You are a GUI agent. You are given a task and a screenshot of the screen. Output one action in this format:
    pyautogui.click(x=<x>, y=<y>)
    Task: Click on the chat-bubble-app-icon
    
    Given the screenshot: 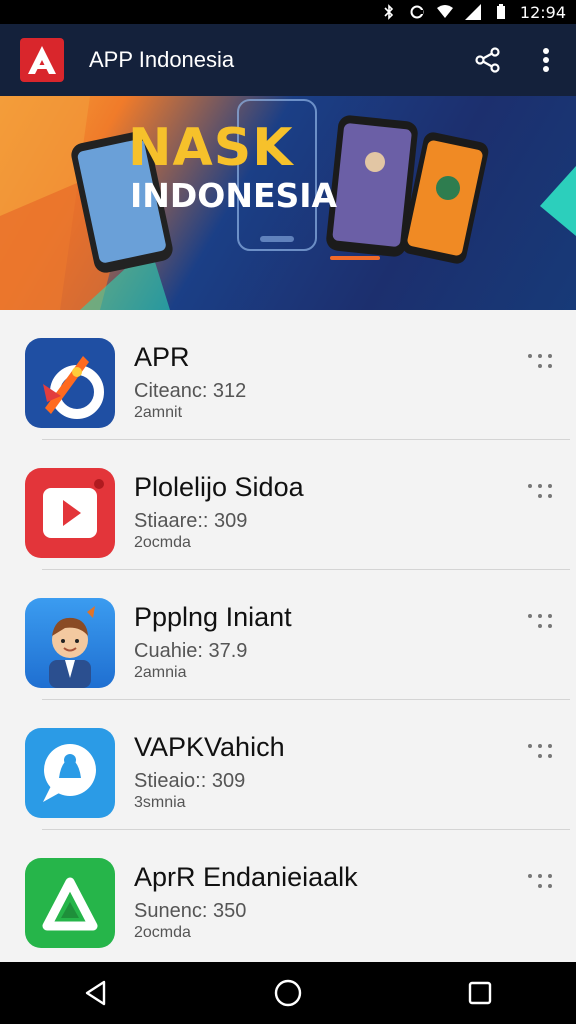 What is the action you would take?
    pyautogui.click(x=70, y=773)
    